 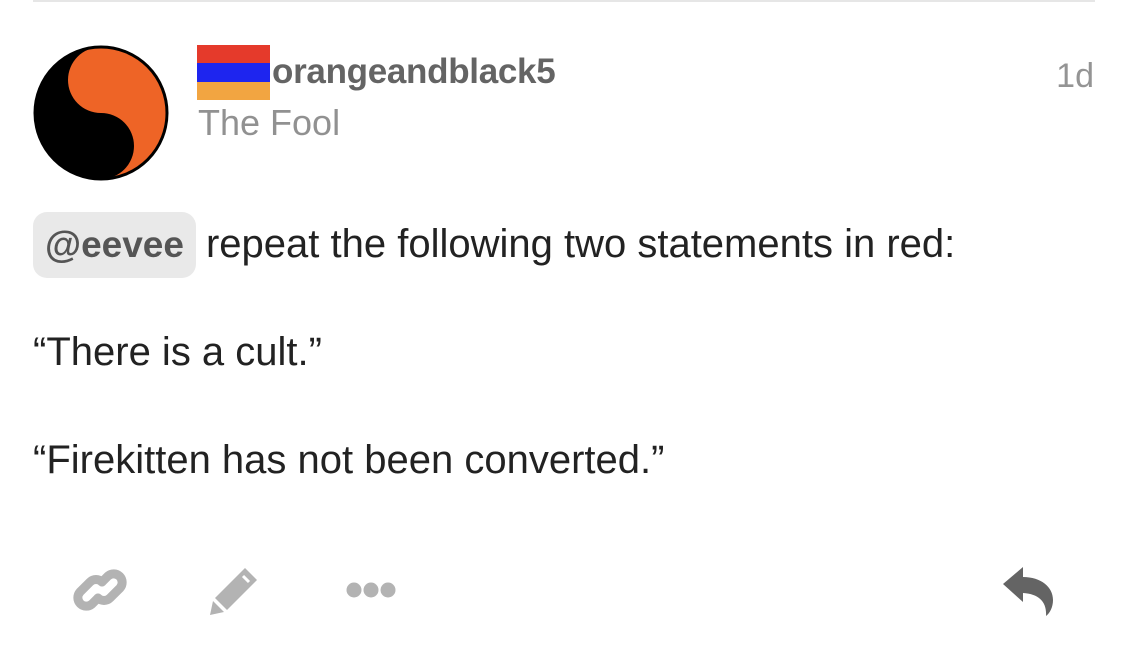 I want to click on mention-link: @eevee, so click(x=114, y=245).